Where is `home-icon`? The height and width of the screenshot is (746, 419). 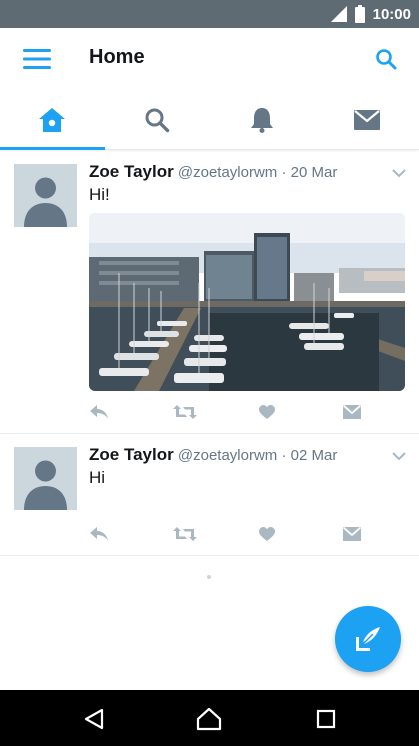 home-icon is located at coordinates (52, 119).